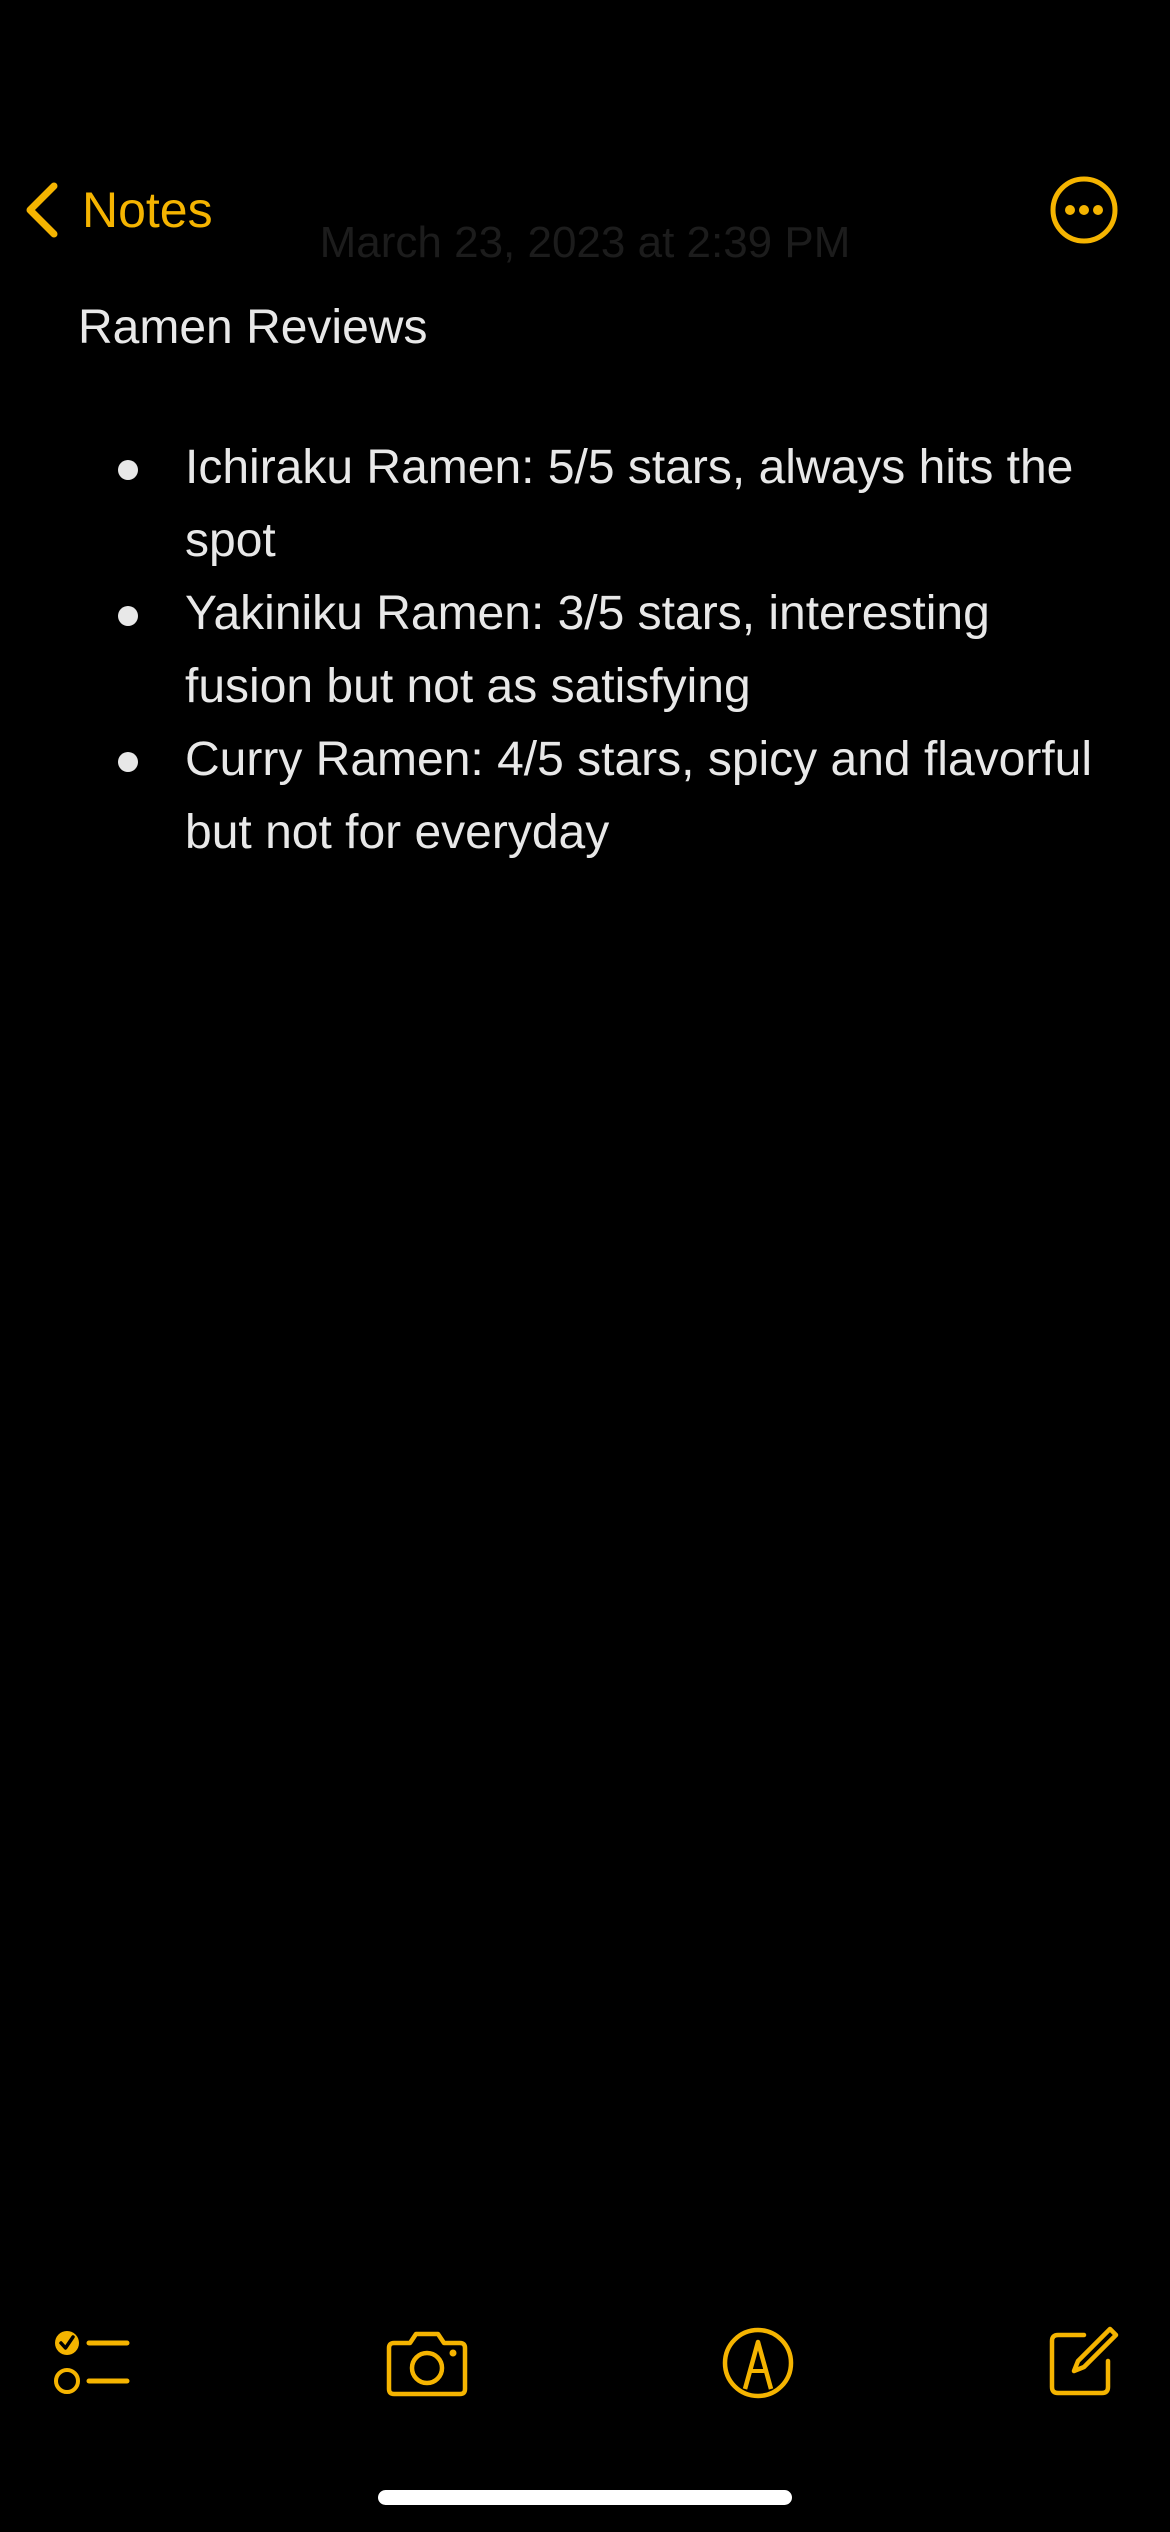  I want to click on markup-button, so click(758, 2365).